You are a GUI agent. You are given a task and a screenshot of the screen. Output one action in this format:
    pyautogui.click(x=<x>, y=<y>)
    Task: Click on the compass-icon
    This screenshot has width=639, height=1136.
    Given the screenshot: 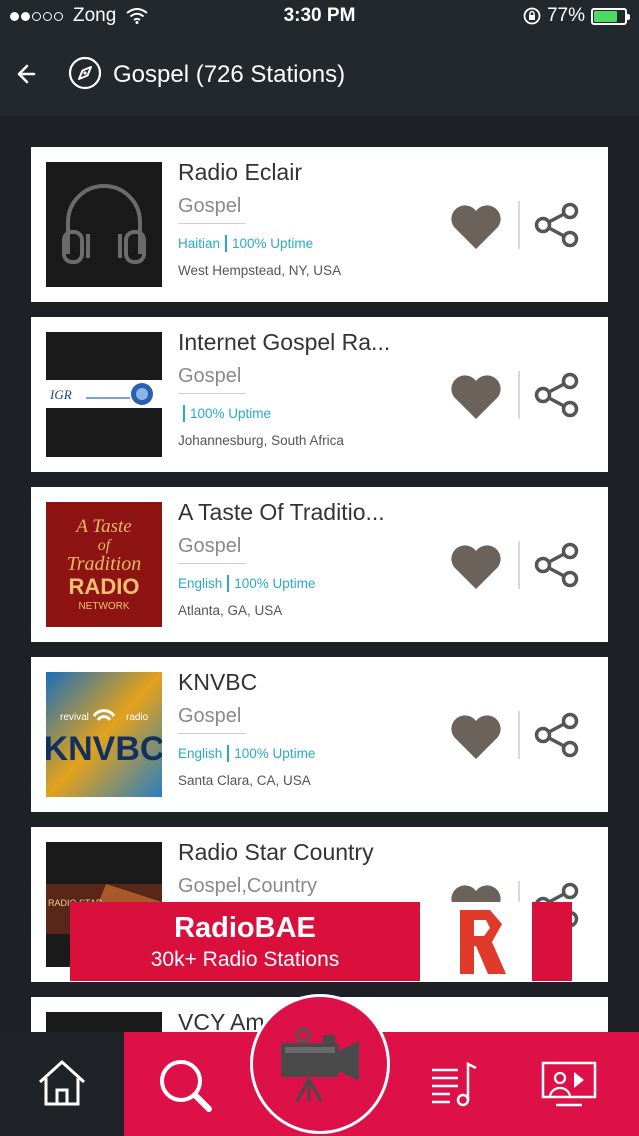 What is the action you would take?
    pyautogui.click(x=85, y=73)
    